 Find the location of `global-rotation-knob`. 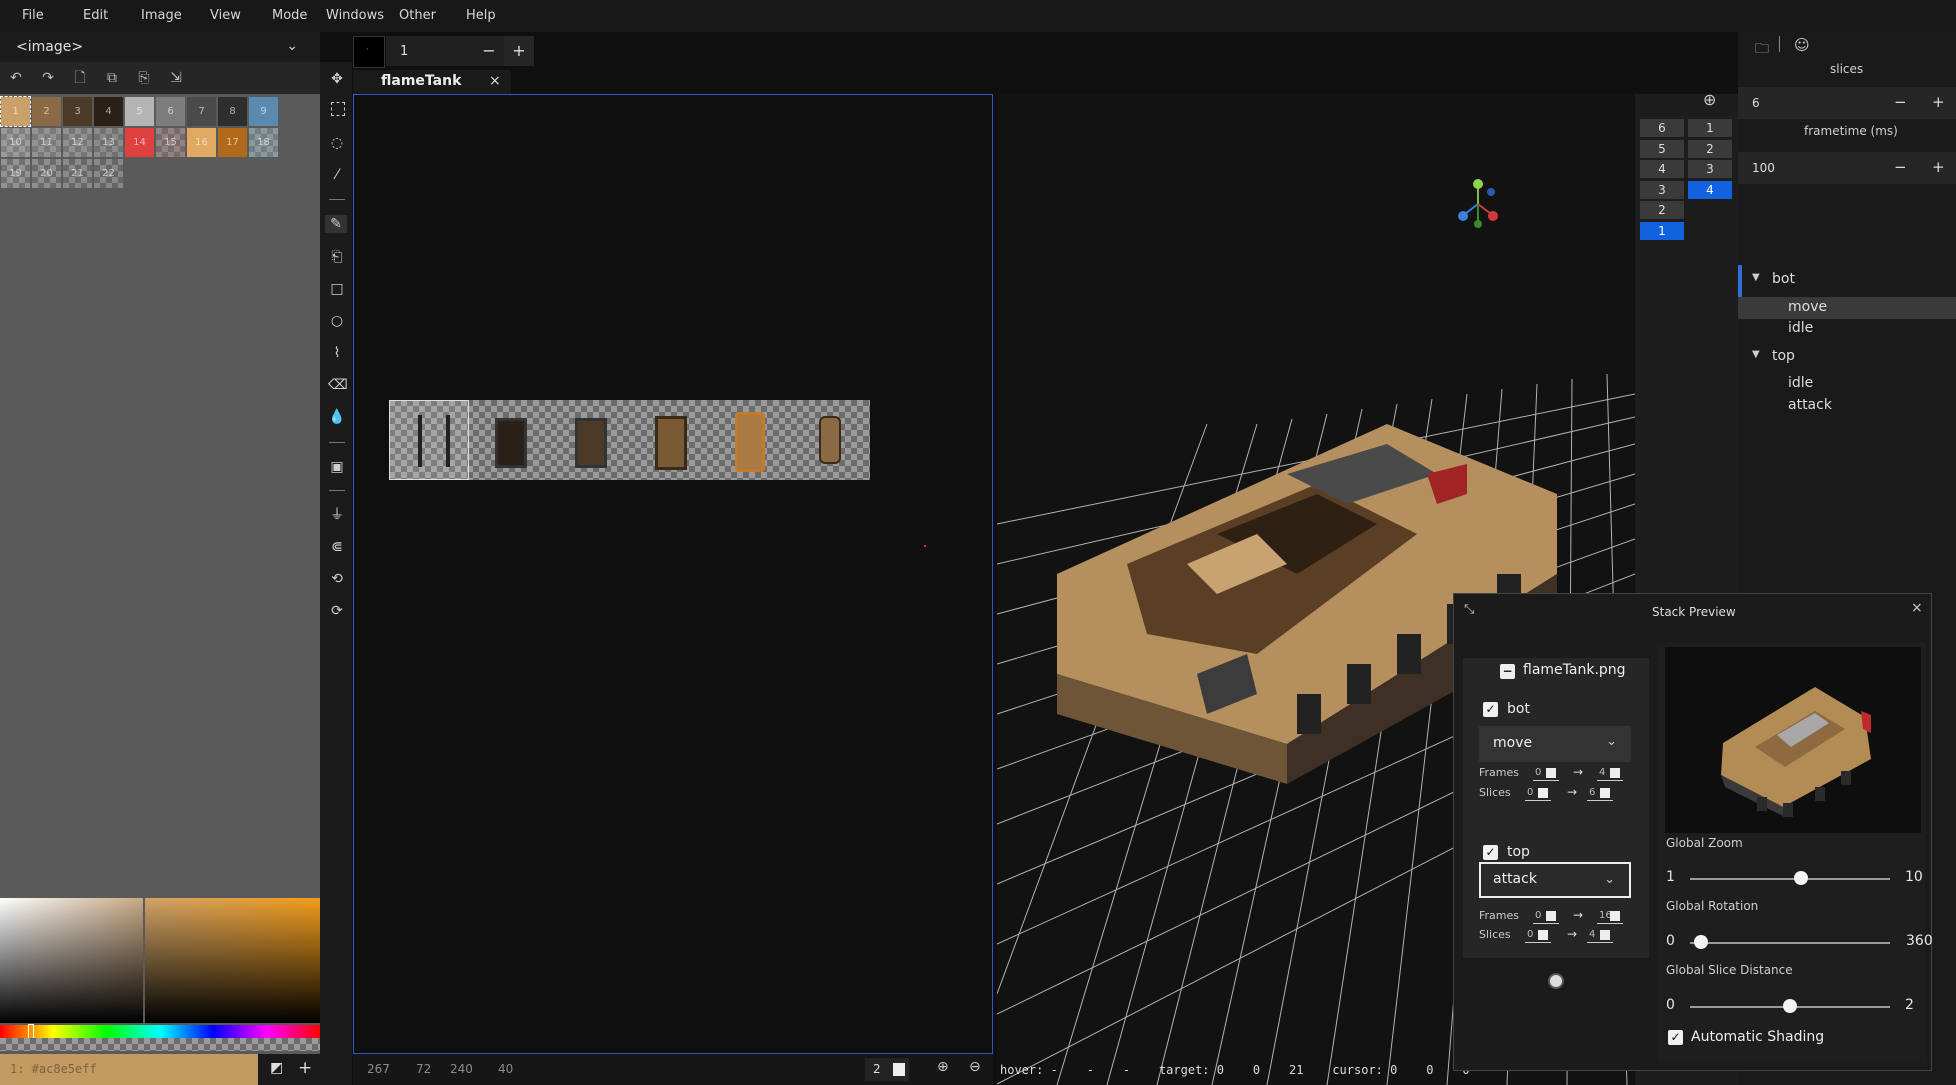

global-rotation-knob is located at coordinates (1701, 942).